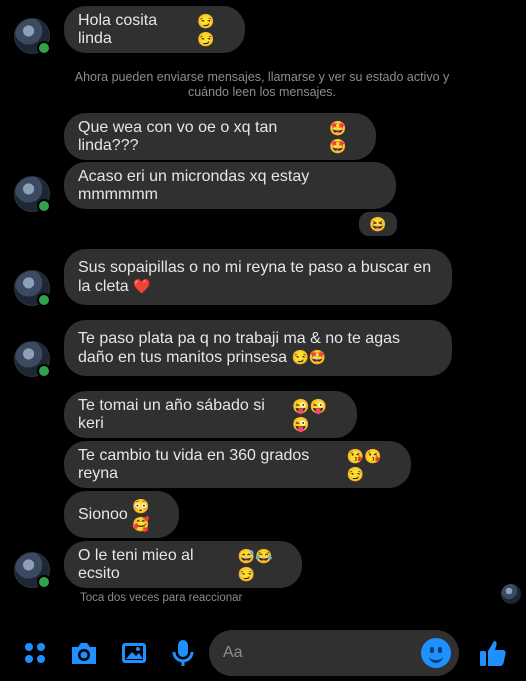 The image size is (526, 681). What do you see at coordinates (183, 653) in the screenshot?
I see `microphone-icon` at bounding box center [183, 653].